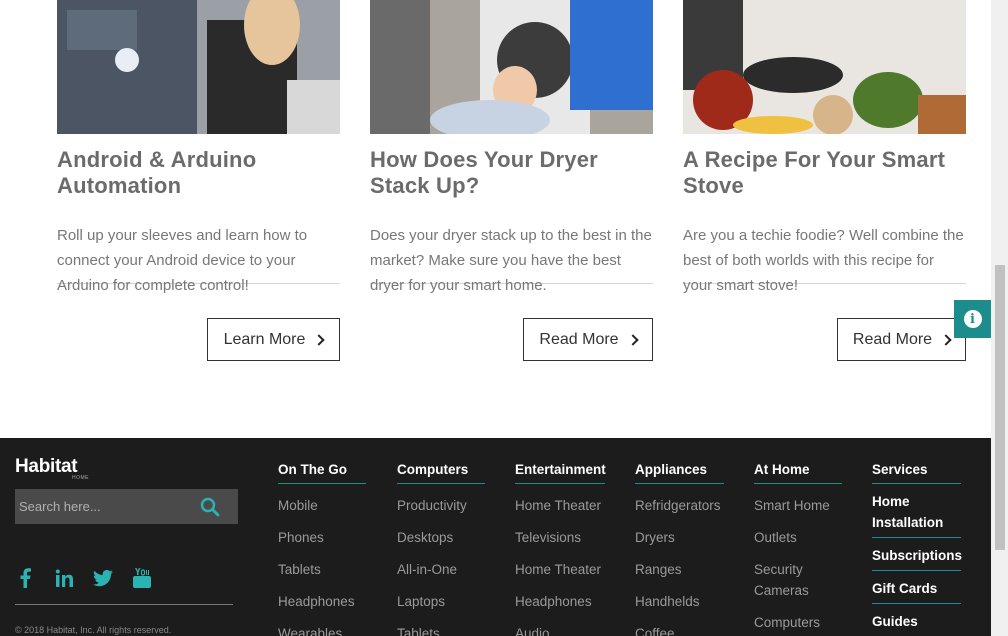 The height and width of the screenshot is (636, 1008). I want to click on logo-subtext: HOME, so click(80, 478).